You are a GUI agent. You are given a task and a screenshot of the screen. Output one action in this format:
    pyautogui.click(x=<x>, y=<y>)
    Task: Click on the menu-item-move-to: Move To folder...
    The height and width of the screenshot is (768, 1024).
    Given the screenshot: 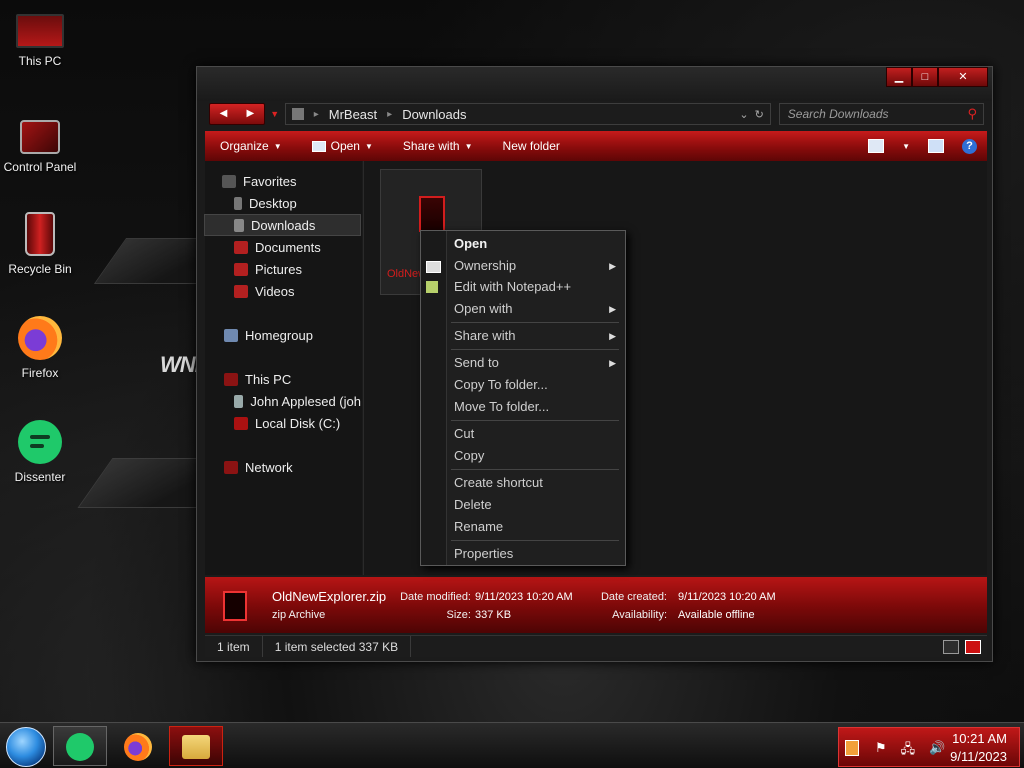 What is the action you would take?
    pyautogui.click(x=538, y=407)
    